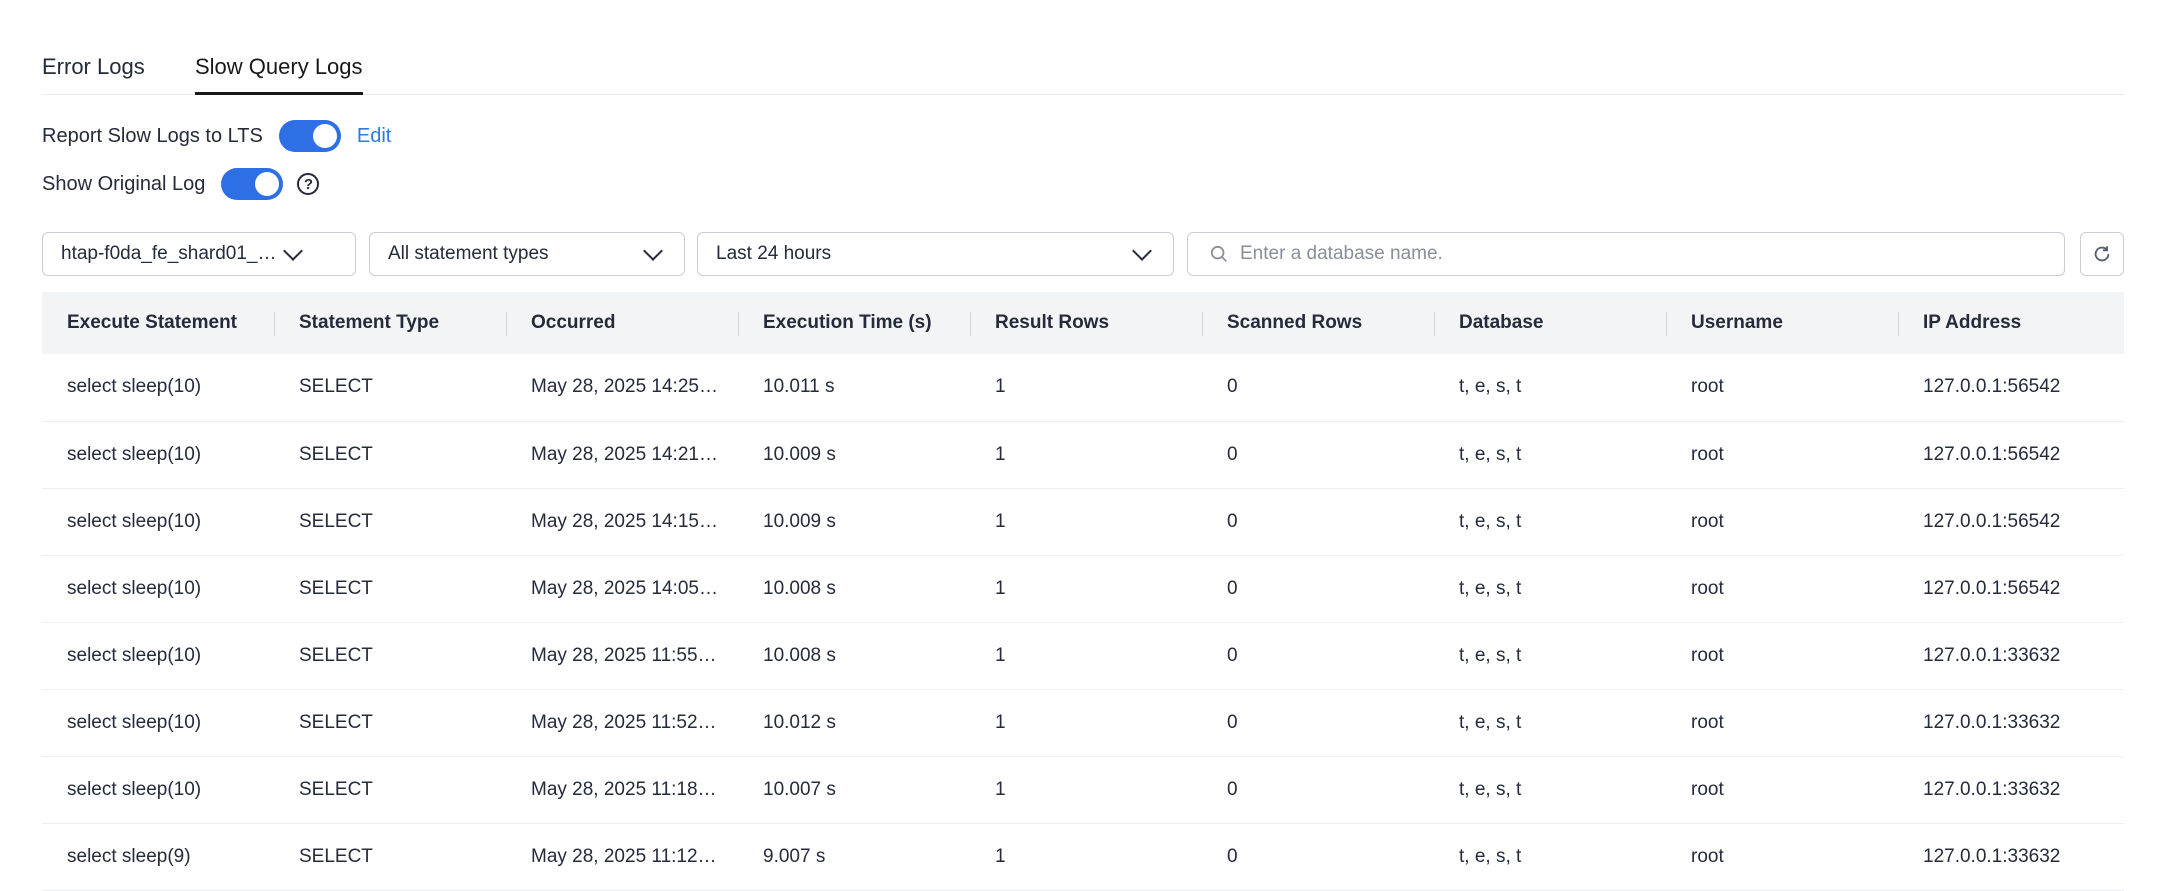 The image size is (2166, 891). I want to click on column-header-execution-time: Execution Time (s), so click(854, 323).